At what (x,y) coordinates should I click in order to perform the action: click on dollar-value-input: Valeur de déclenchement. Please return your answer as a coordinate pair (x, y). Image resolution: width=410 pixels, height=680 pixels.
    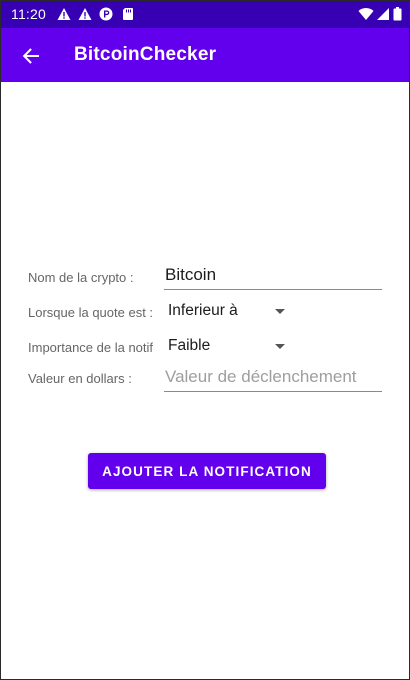
    Looking at the image, I should click on (273, 379).